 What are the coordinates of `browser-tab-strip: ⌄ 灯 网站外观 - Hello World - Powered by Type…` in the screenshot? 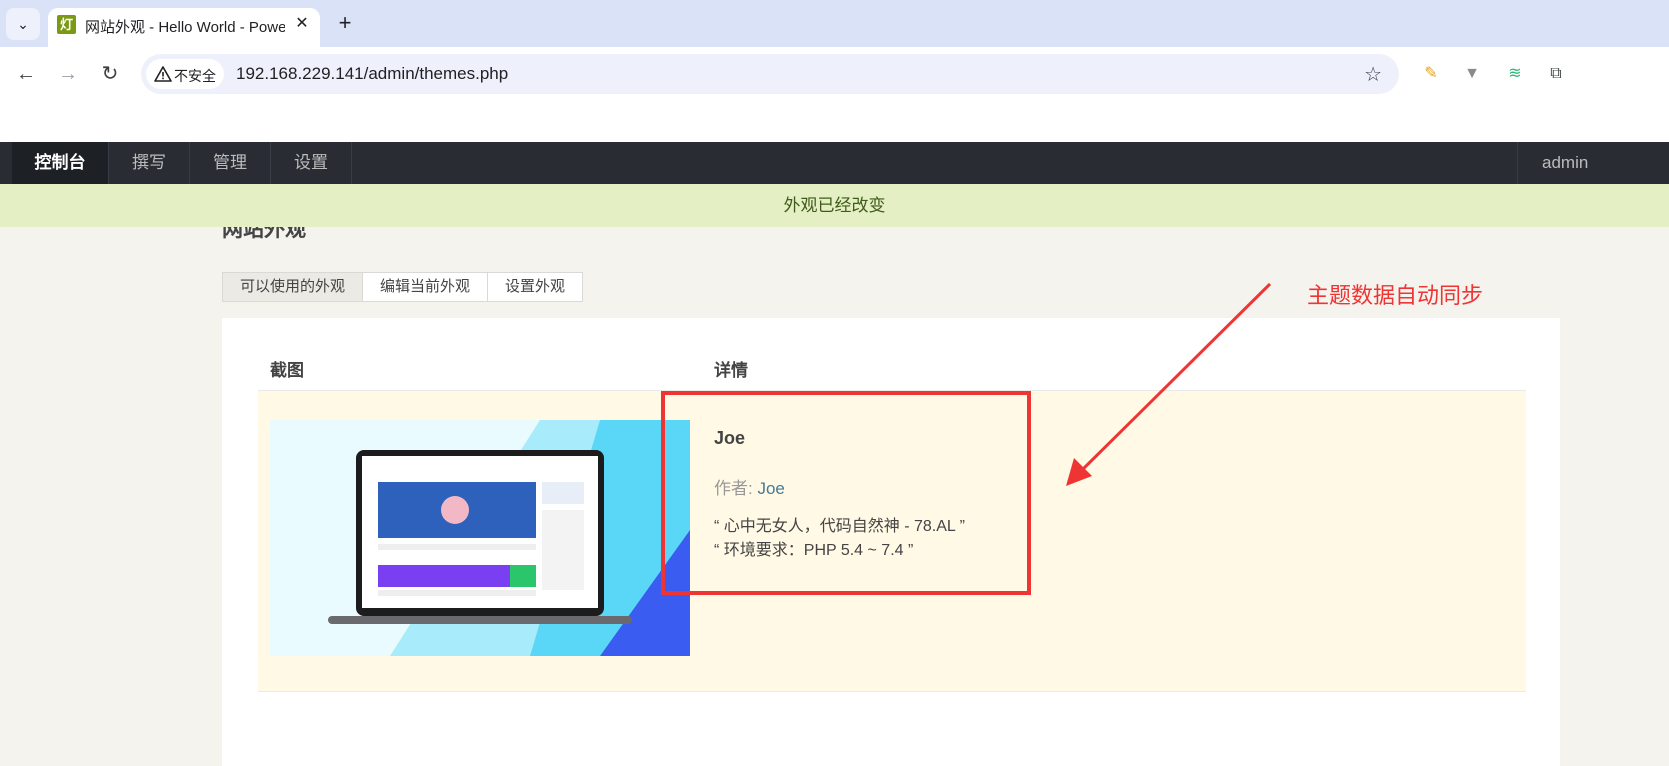 It's located at (834, 23).